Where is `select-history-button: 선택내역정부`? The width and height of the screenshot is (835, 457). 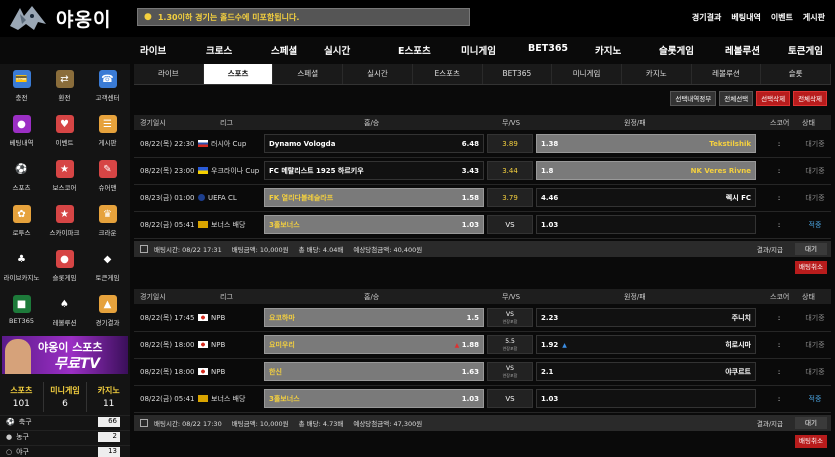
select-history-button: 선택내역정부 is located at coordinates (693, 98).